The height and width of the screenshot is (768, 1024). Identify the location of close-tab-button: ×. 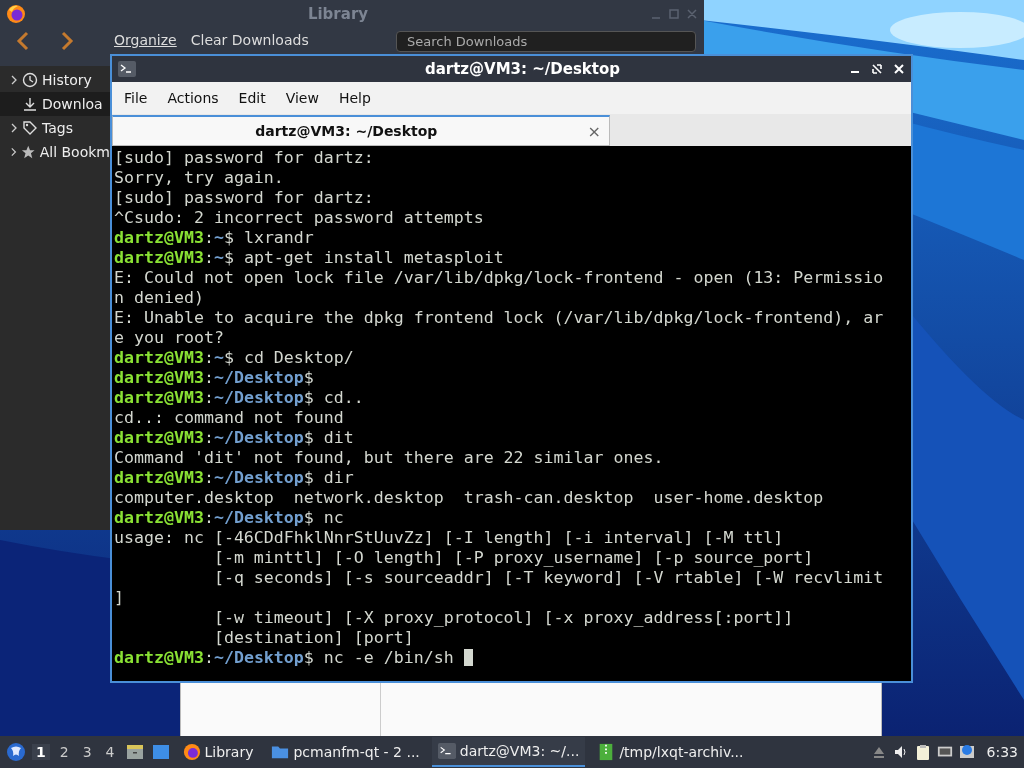
(594, 131).